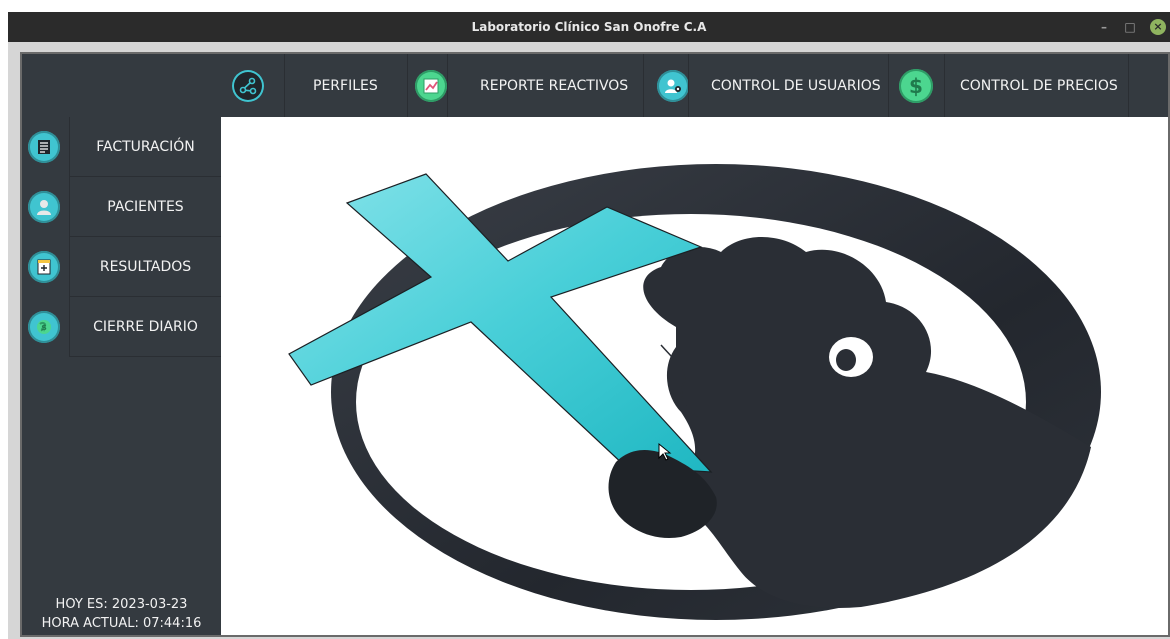  I want to click on daily-close-icon: $, so click(44, 327).